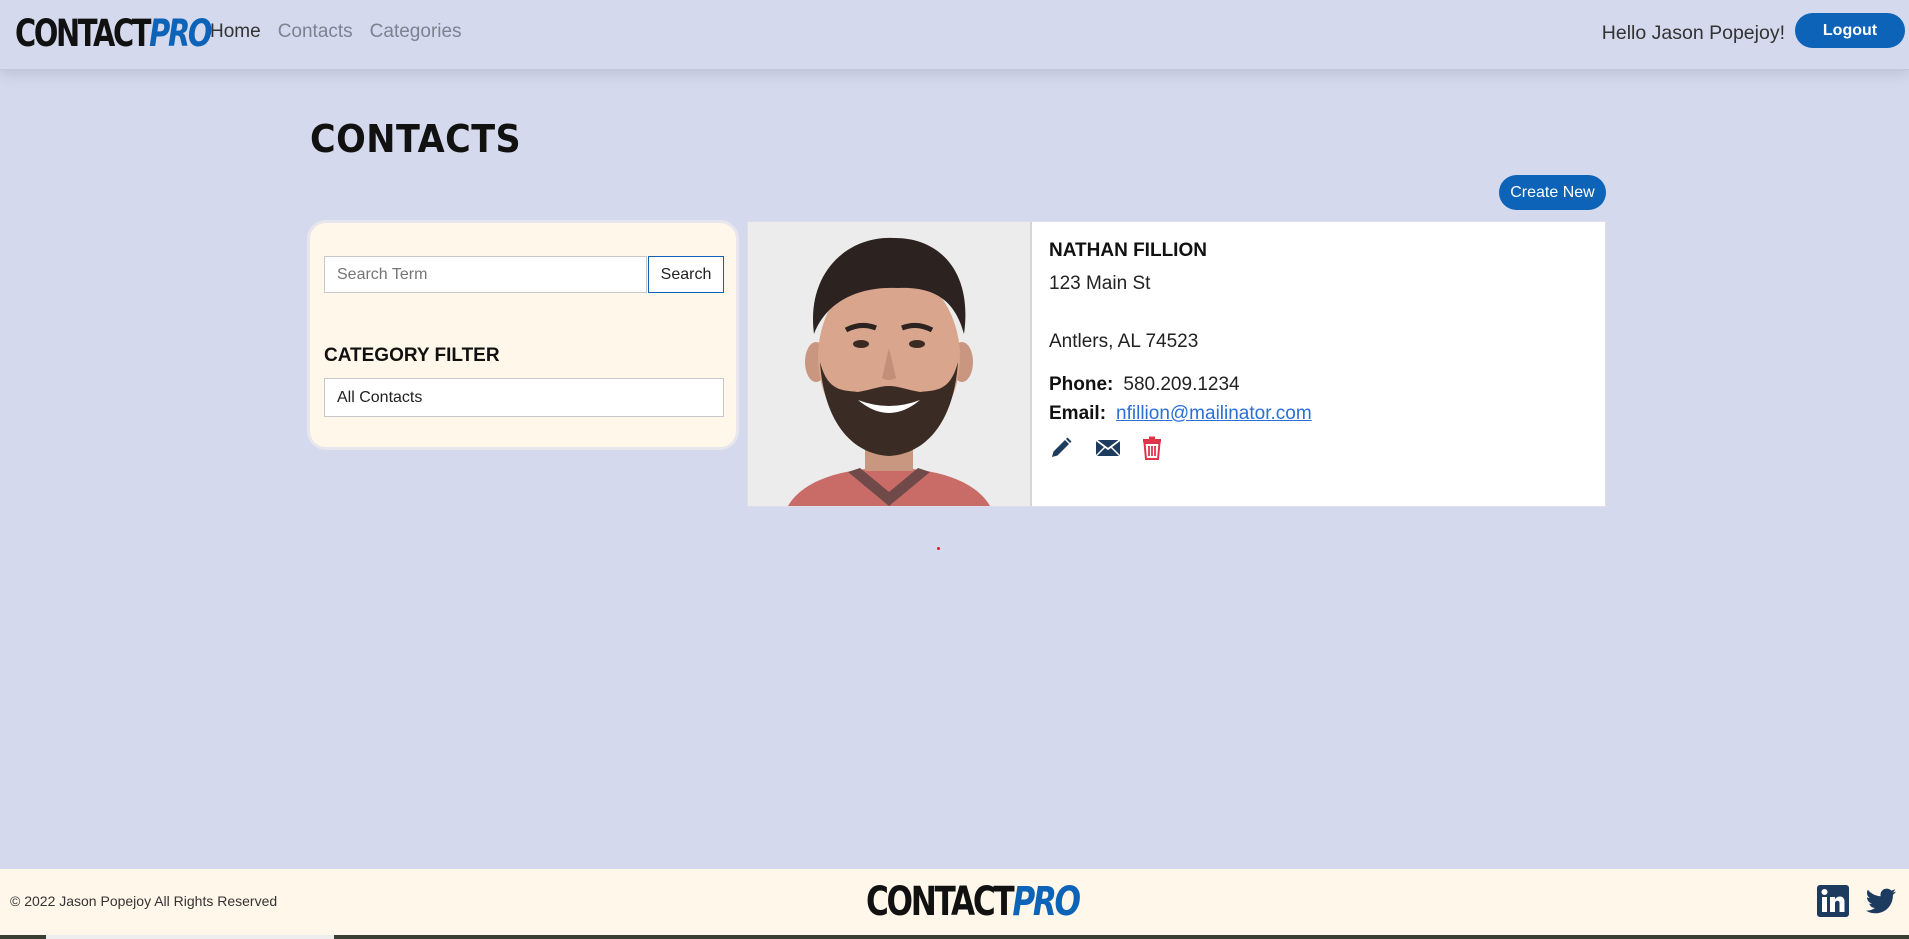  Describe the element at coordinates (940, 902) in the screenshot. I see `footer-brand-part1: CONTACT` at that location.